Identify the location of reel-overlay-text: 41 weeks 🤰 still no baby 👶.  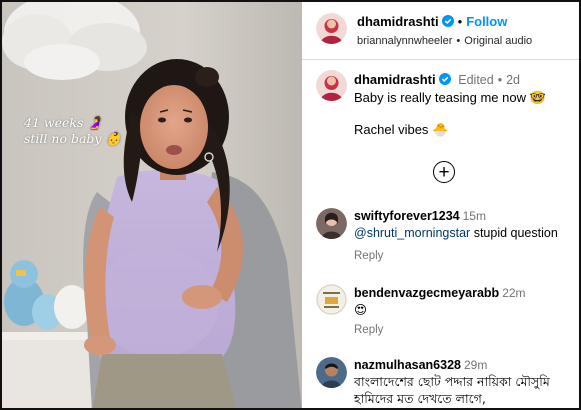
(72, 131).